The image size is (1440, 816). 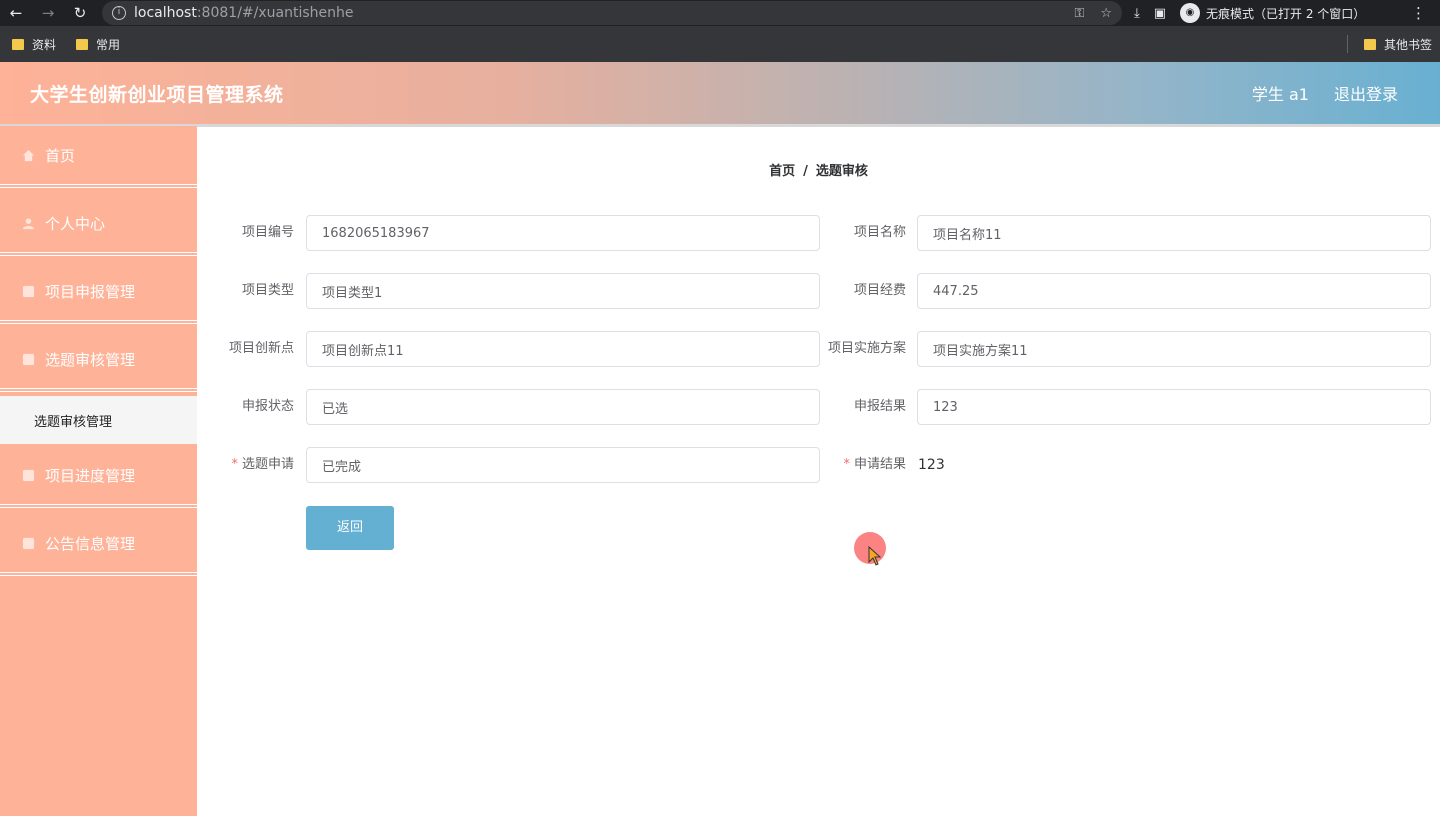 What do you see at coordinates (563, 465) in the screenshot?
I see `topic-application-input` at bounding box center [563, 465].